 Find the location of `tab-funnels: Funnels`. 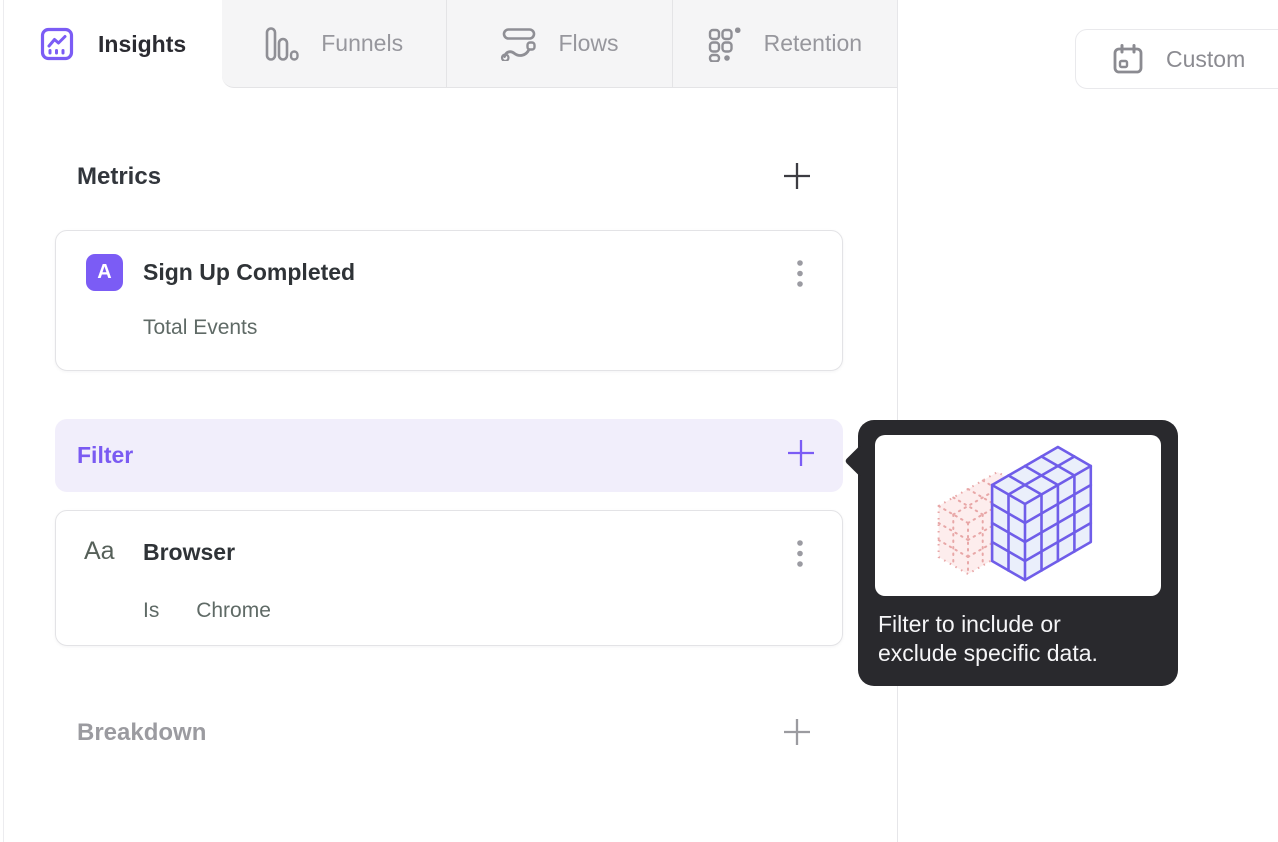

tab-funnels: Funnels is located at coordinates (334, 43).